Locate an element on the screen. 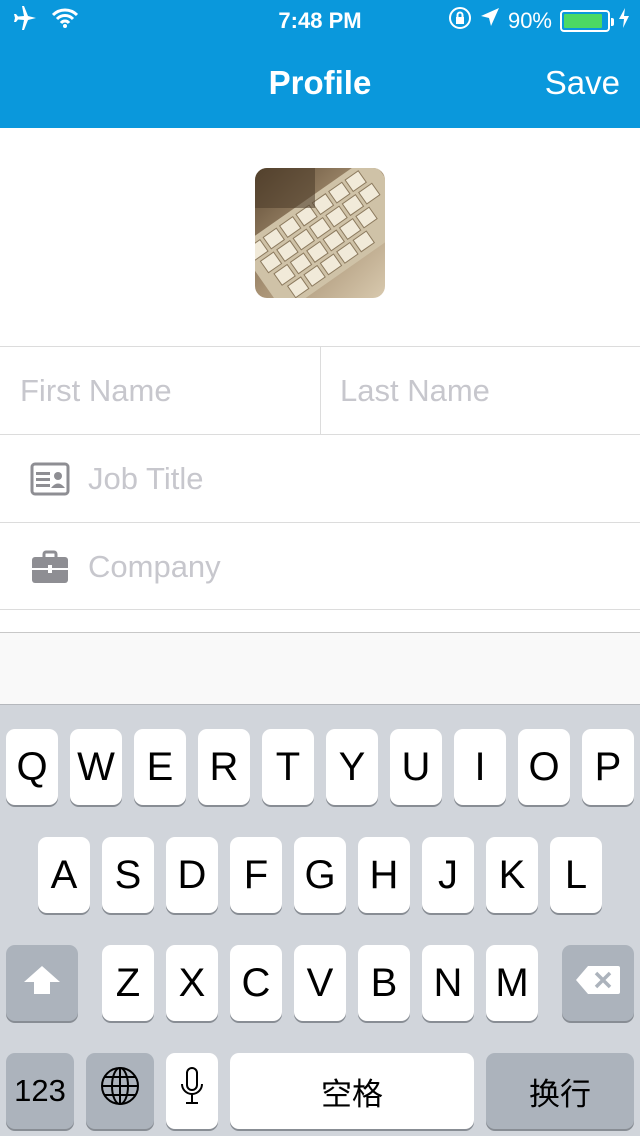 Image resolution: width=640 pixels, height=1136 pixels. key-p: P is located at coordinates (608, 767).